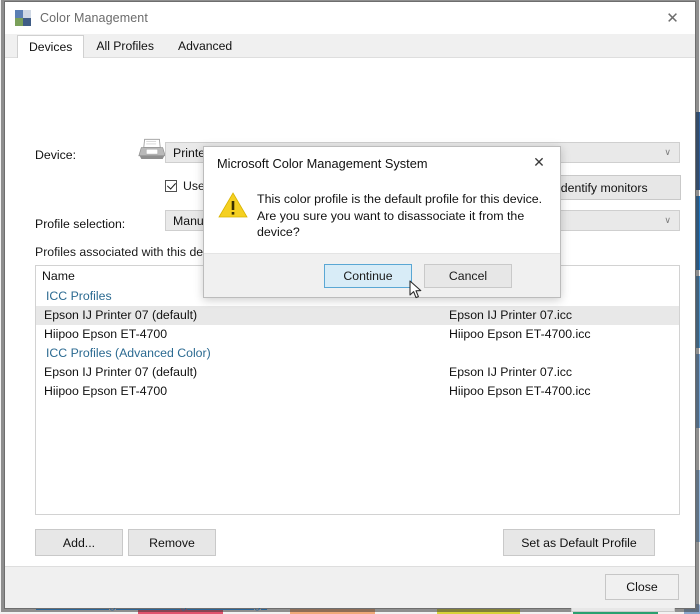 This screenshot has height=614, width=700. What do you see at coordinates (539, 162) in the screenshot?
I see `dialog-close-icon: ✕` at bounding box center [539, 162].